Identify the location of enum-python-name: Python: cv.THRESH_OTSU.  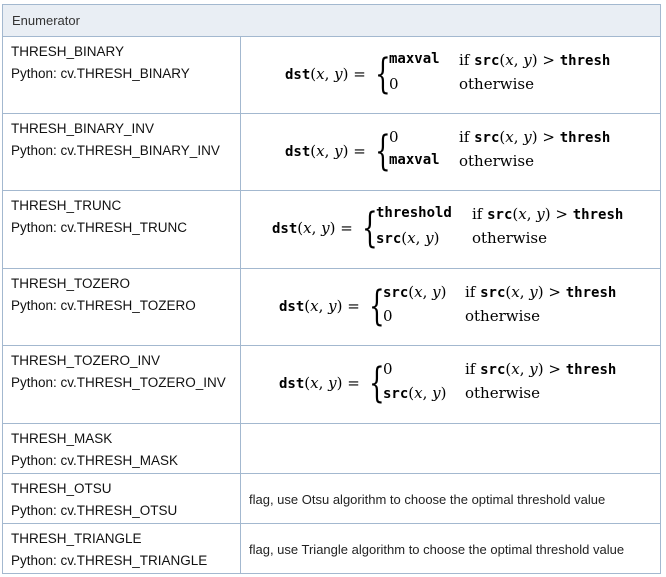
(94, 510).